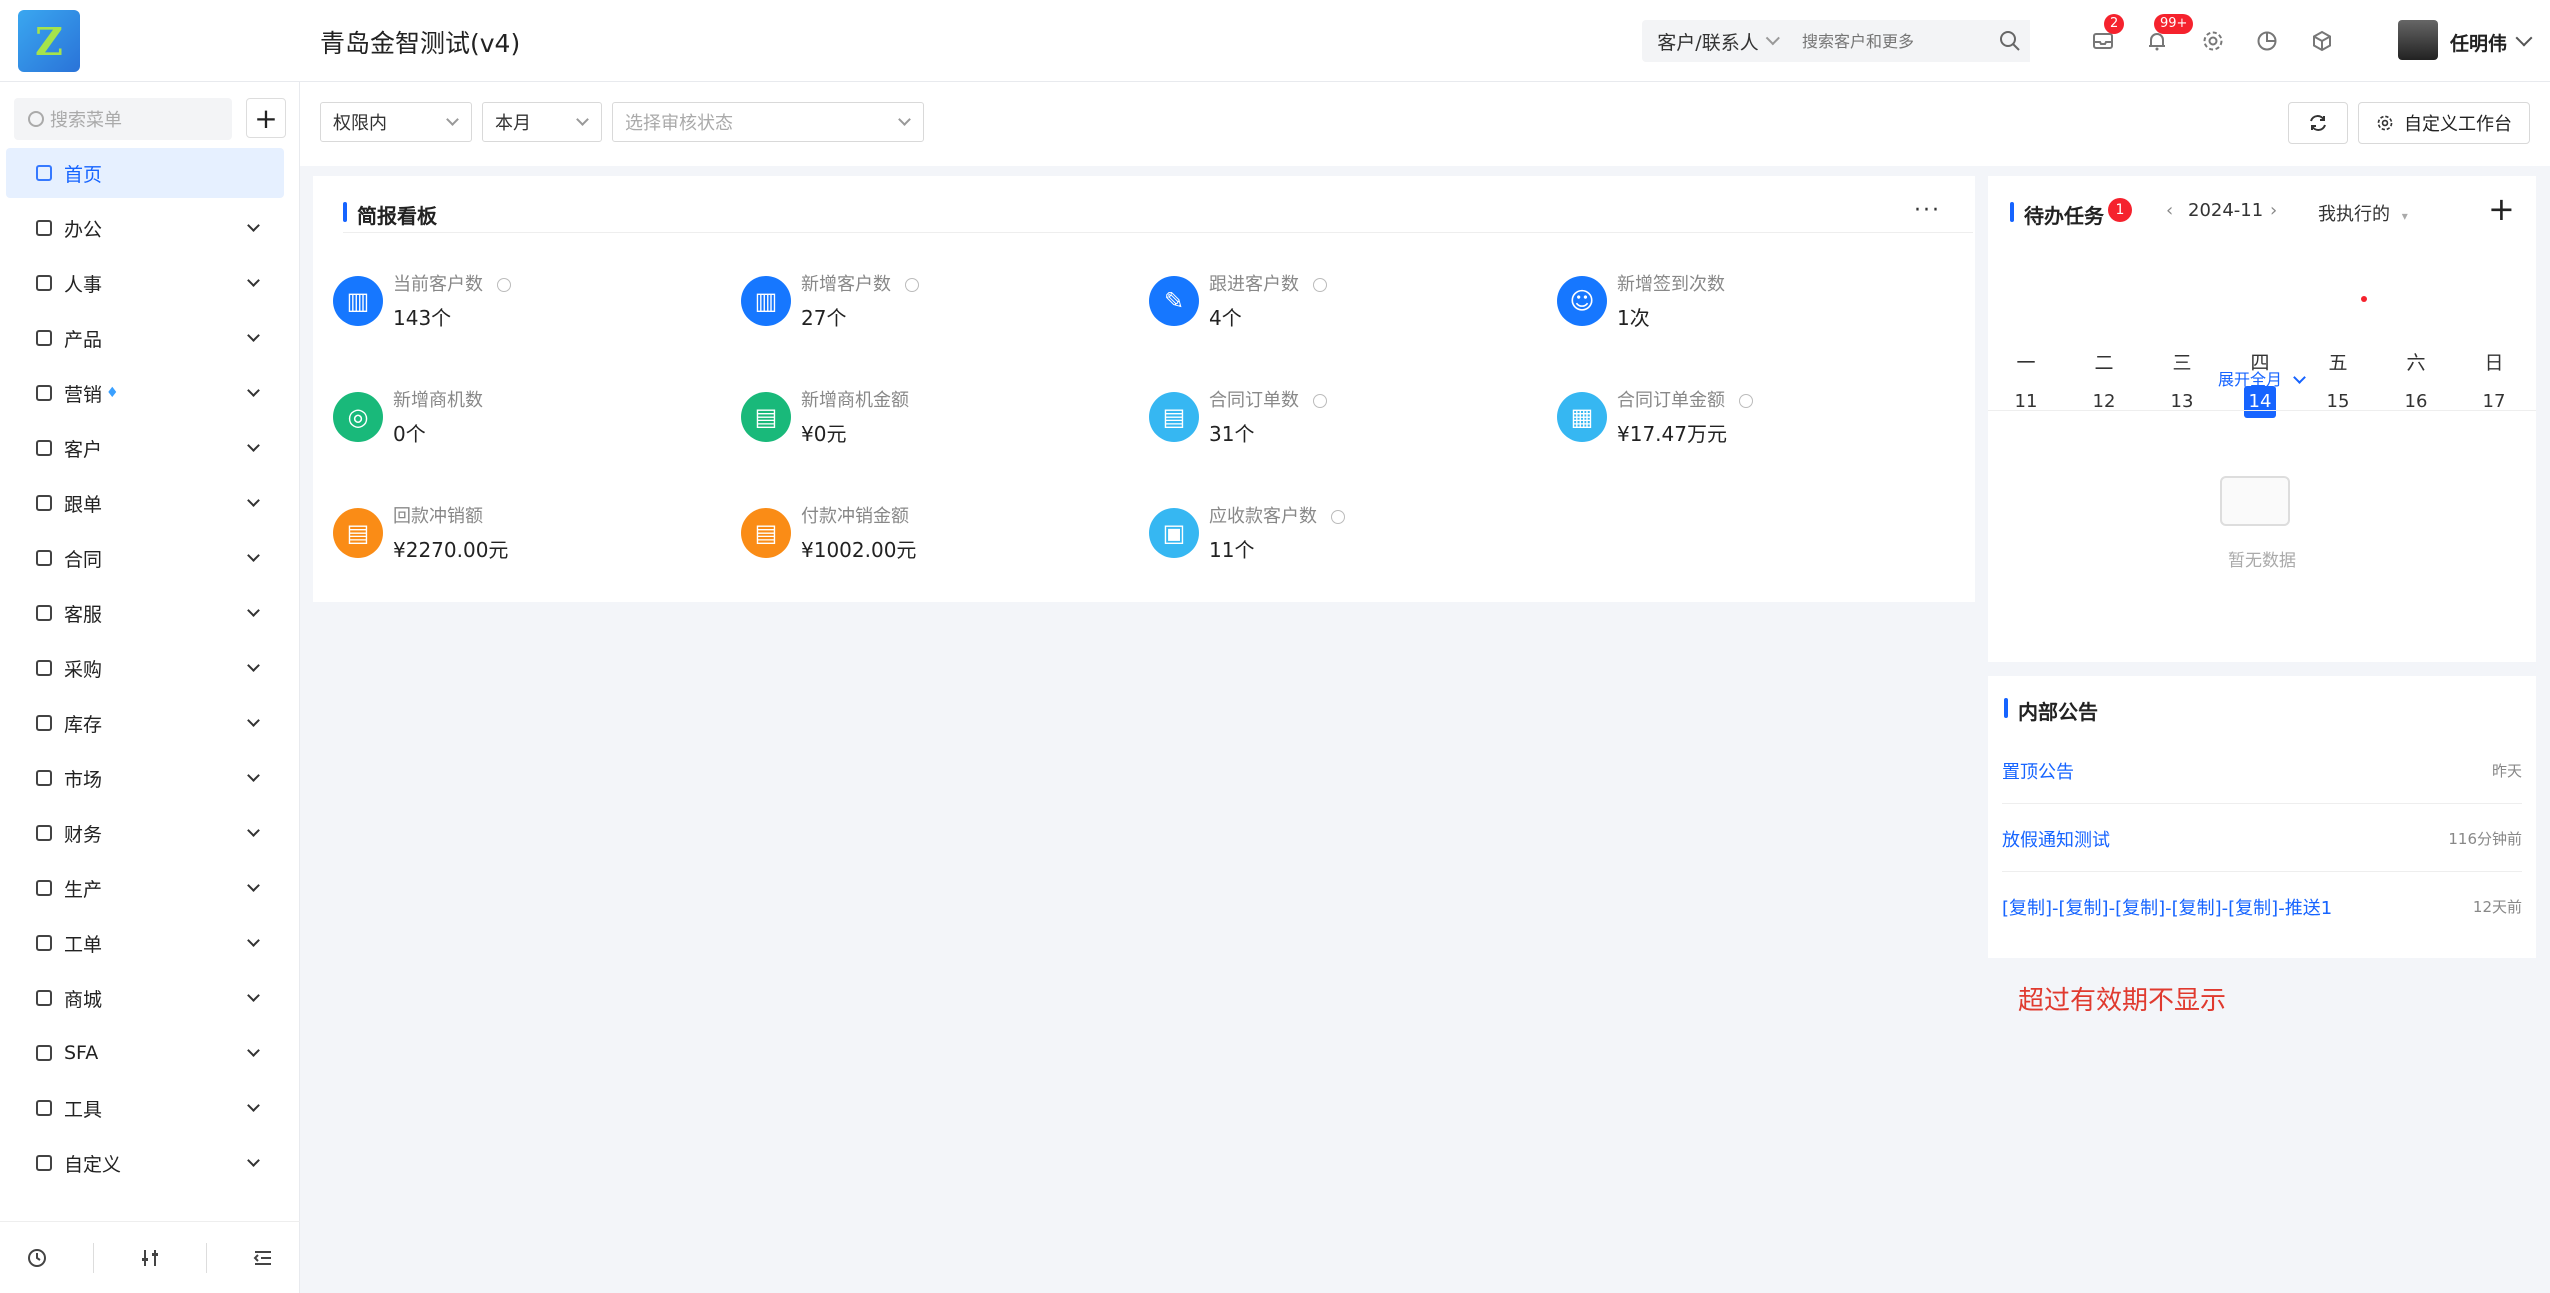 The height and width of the screenshot is (1293, 2550). Describe the element at coordinates (49, 41) in the screenshot. I see `app-logo: Z` at that location.